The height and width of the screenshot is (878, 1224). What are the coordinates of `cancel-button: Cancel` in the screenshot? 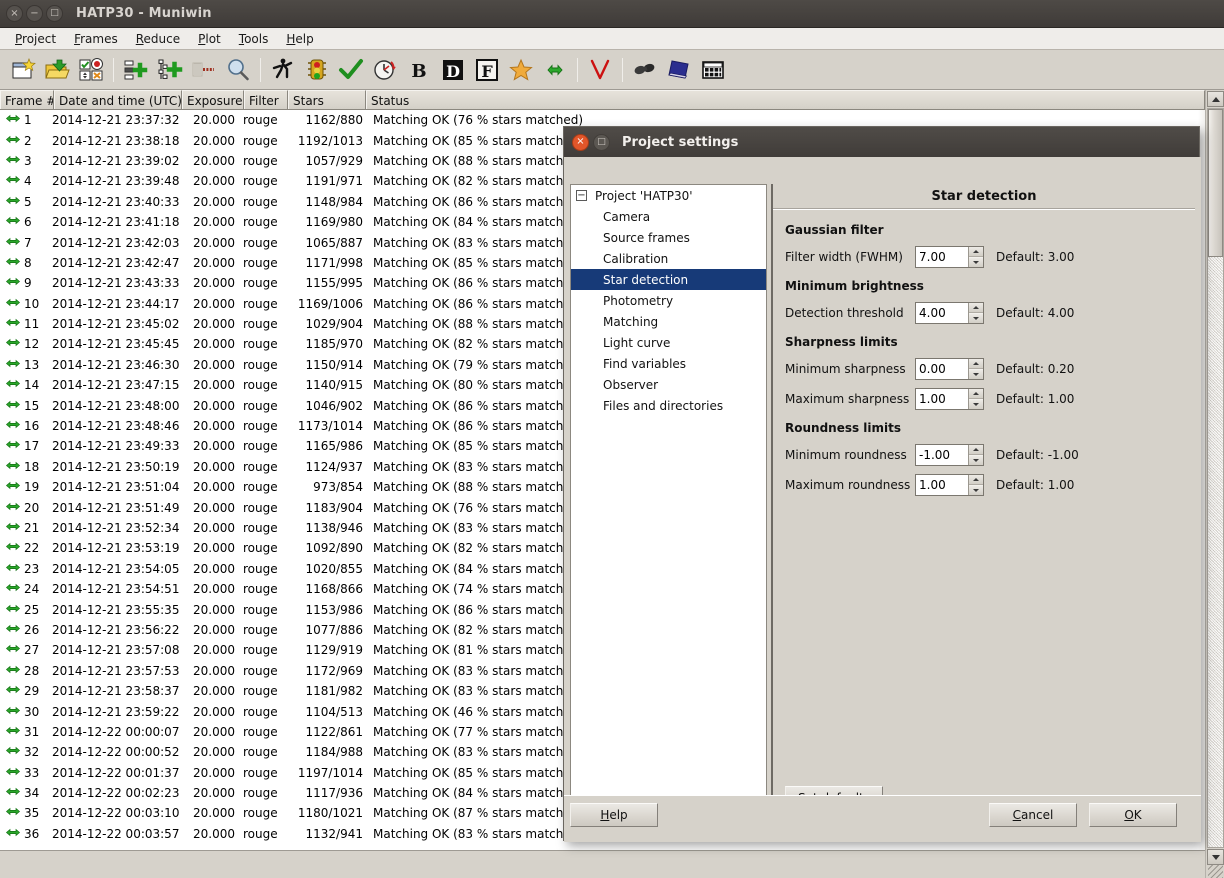 It's located at (1033, 815).